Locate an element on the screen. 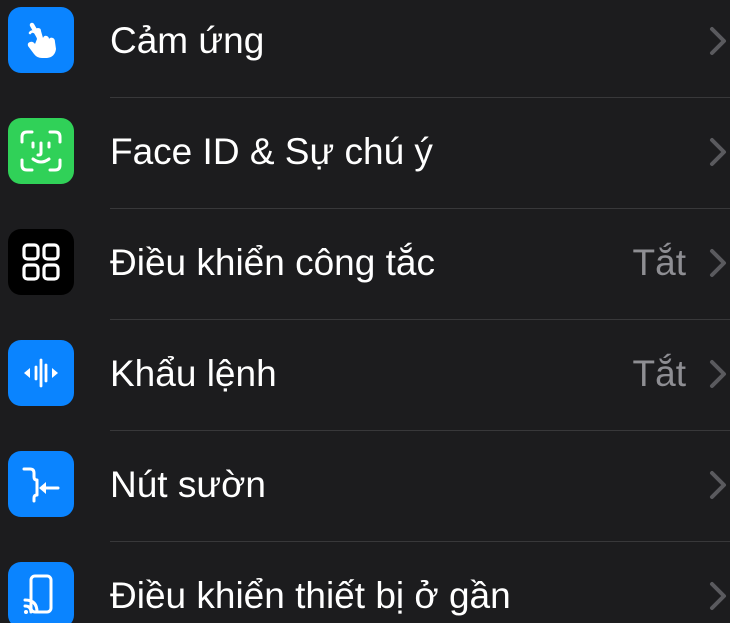 The image size is (730, 623). side-button-icon is located at coordinates (41, 484).